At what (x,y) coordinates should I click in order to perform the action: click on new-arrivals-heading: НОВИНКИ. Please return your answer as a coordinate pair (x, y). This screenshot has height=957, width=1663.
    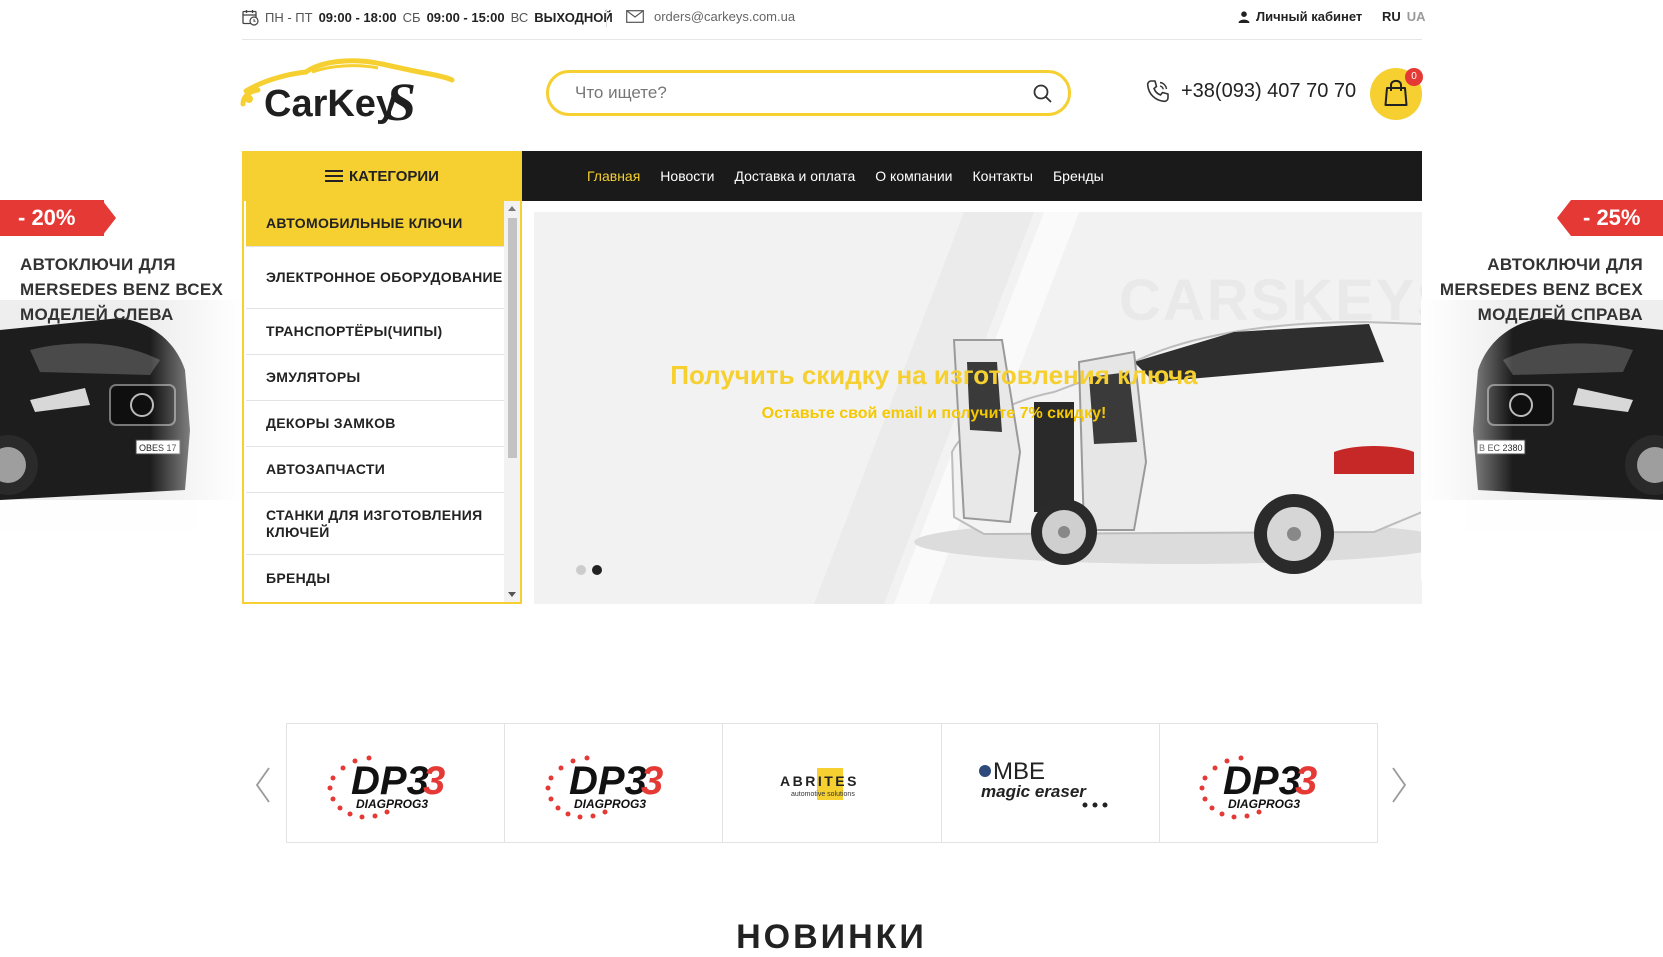
    Looking at the image, I should click on (831, 937).